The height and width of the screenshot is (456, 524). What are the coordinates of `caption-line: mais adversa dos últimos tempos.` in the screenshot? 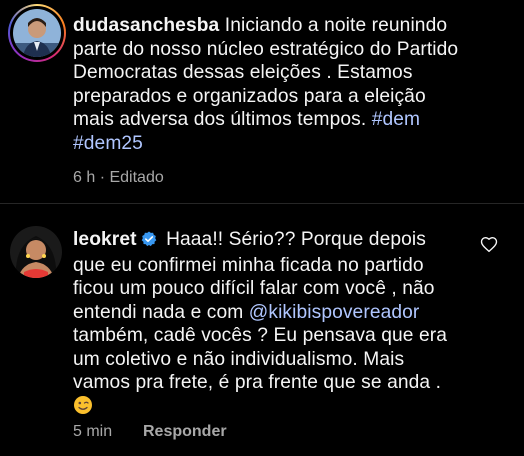 It's located at (220, 119).